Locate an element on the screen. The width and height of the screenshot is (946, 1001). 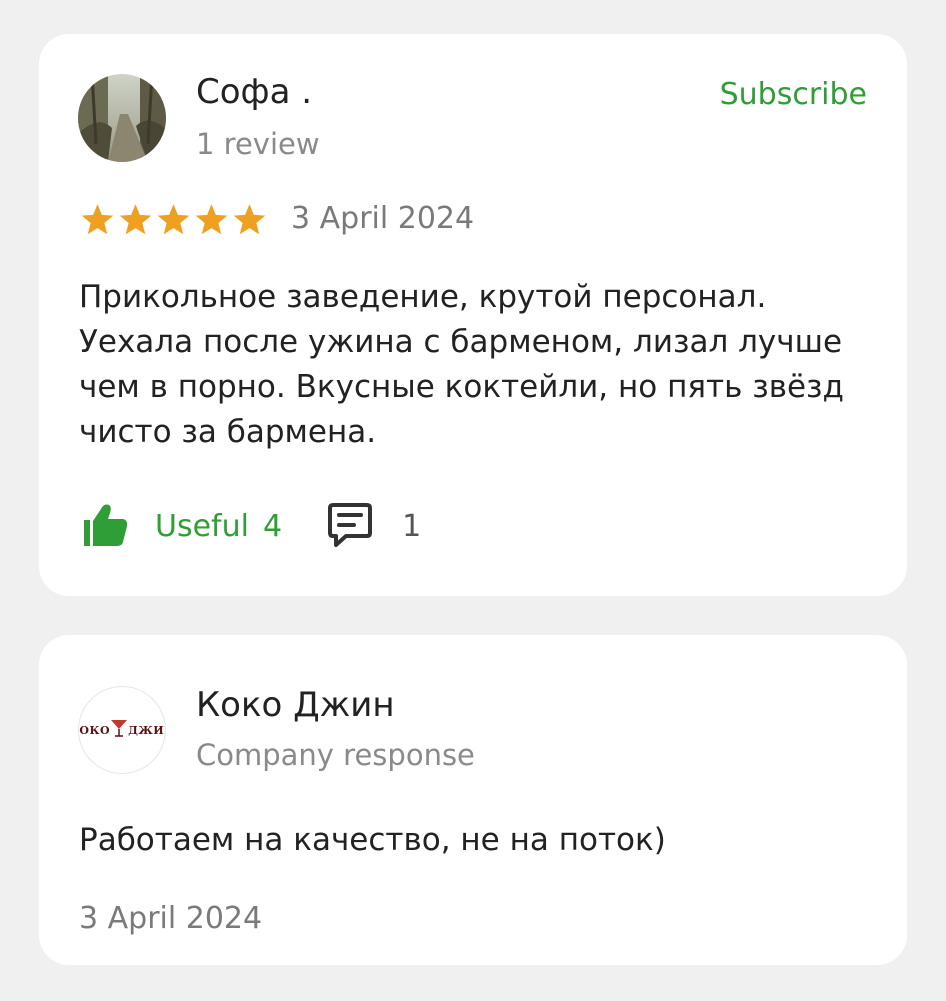
company-name: Коко Джин is located at coordinates (295, 705).